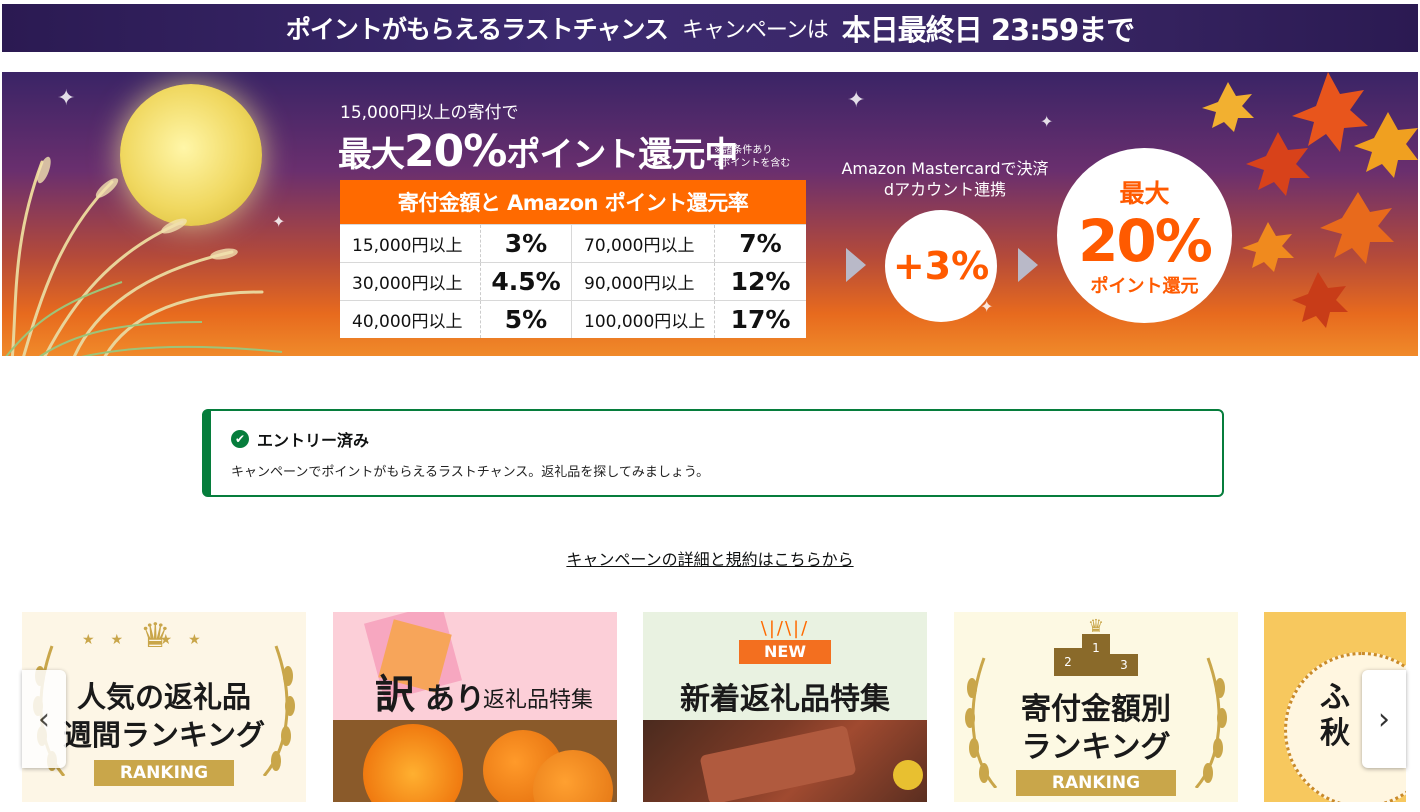 The height and width of the screenshot is (812, 1420). What do you see at coordinates (639, 284) in the screenshot?
I see `rate-amount: 90,000円以上` at bounding box center [639, 284].